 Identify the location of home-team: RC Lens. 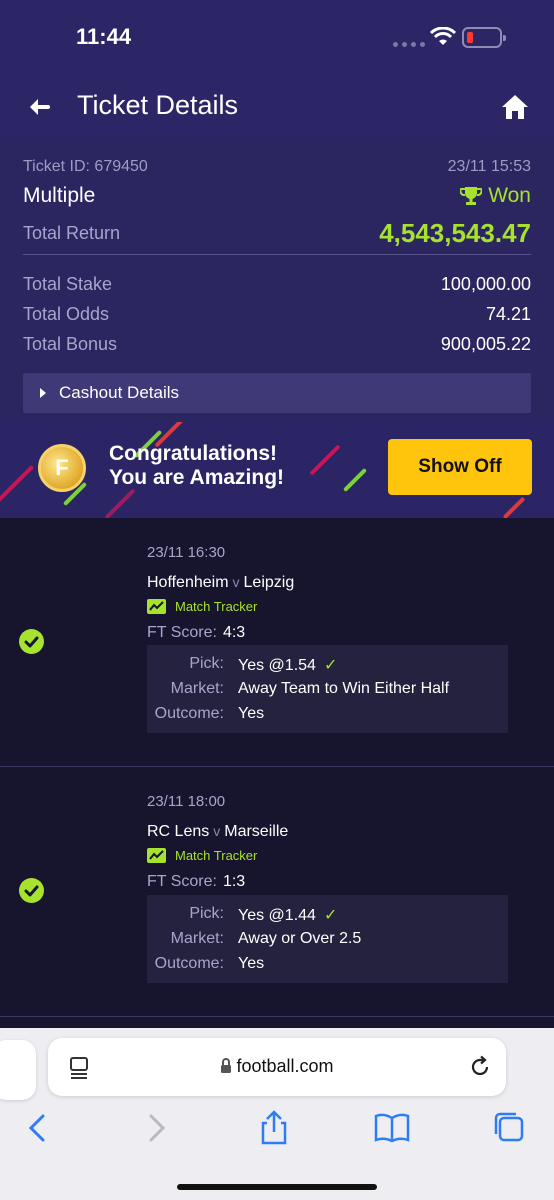
(178, 831).